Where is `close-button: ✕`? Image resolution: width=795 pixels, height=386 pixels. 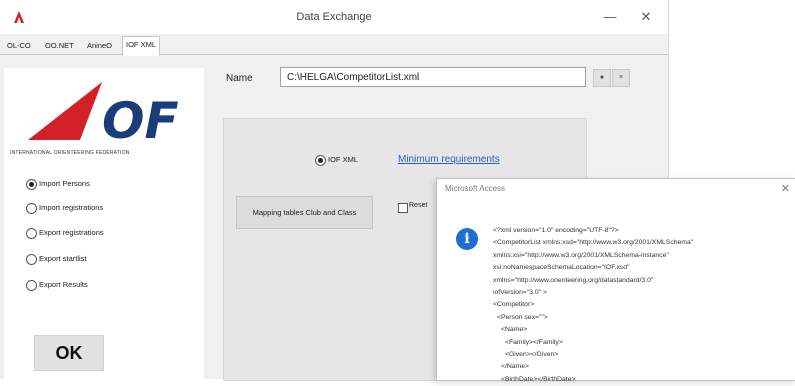
close-button: ✕ is located at coordinates (646, 17).